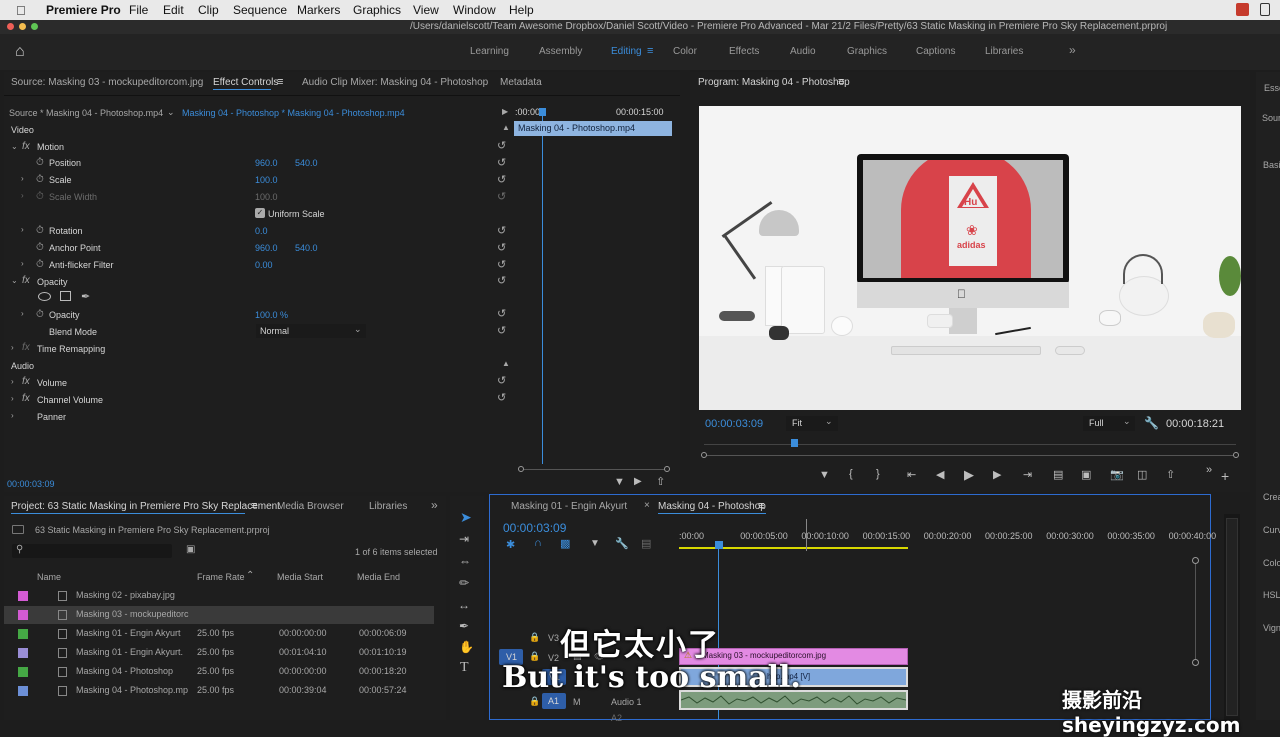 Image resolution: width=1280 pixels, height=737 pixels. What do you see at coordinates (266, 248) in the screenshot?
I see `anchor-x-value: 960.0` at bounding box center [266, 248].